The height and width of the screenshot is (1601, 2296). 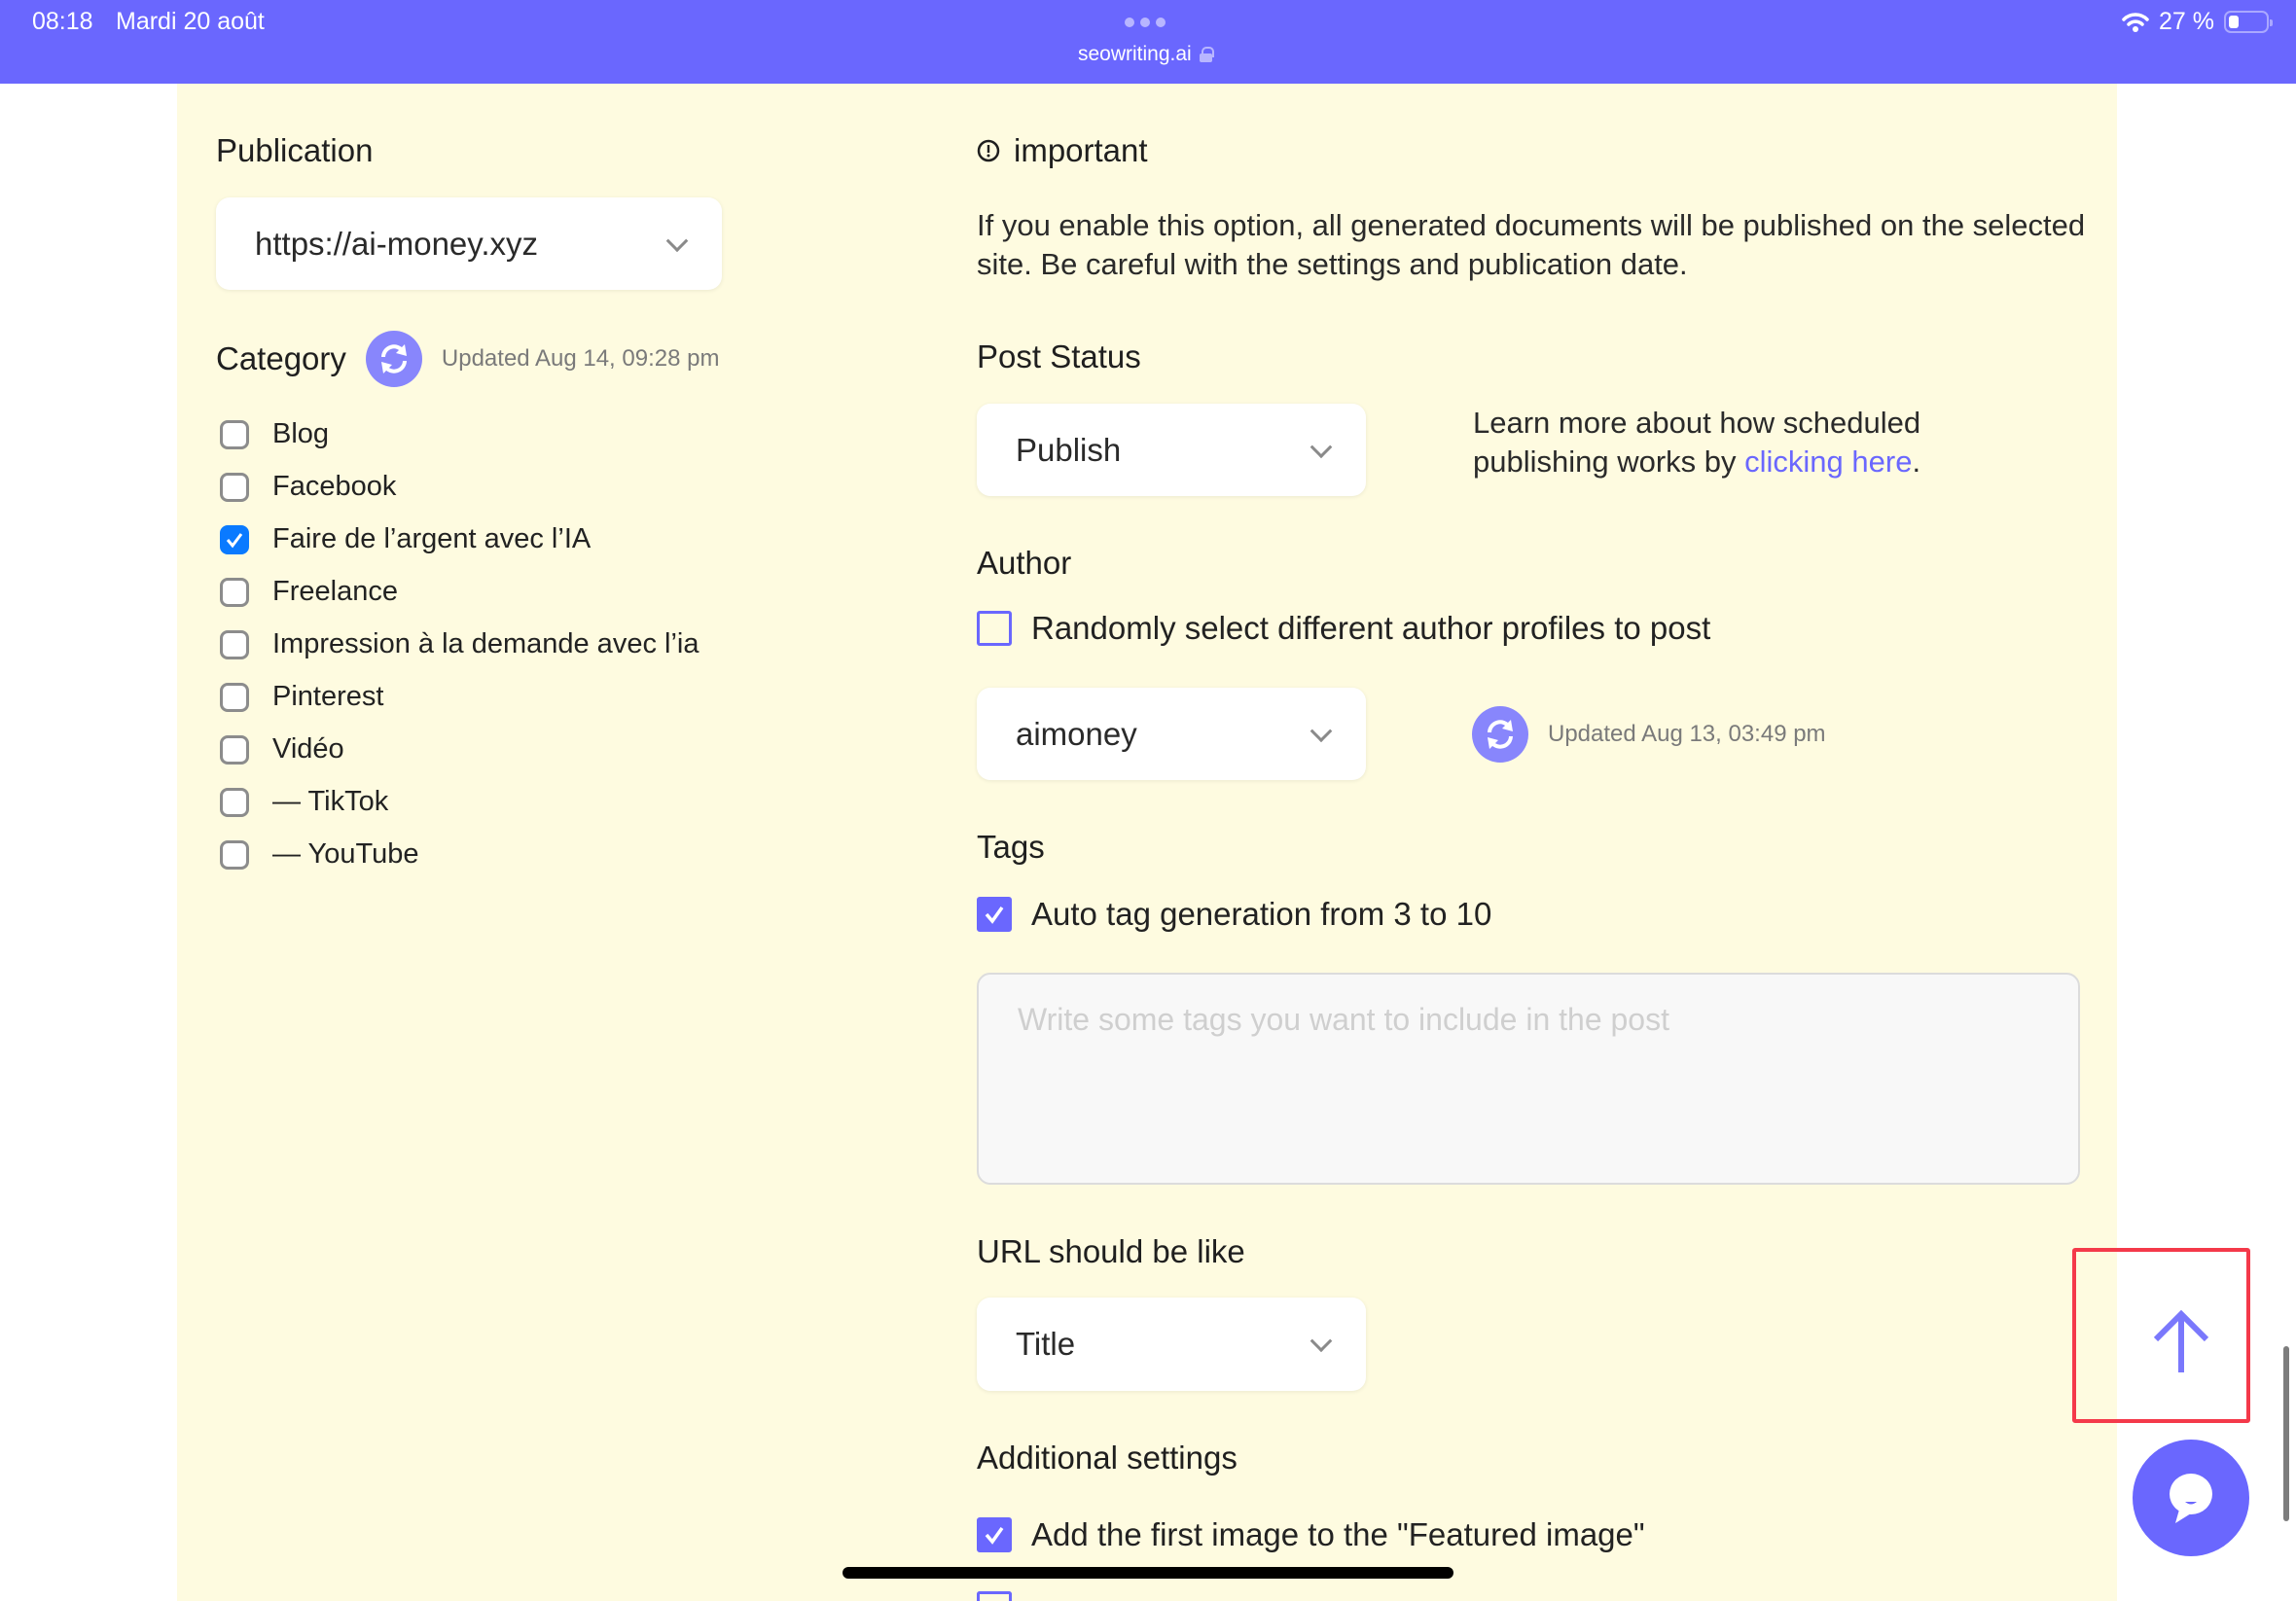 I want to click on important-title: important, so click(x=1081, y=150).